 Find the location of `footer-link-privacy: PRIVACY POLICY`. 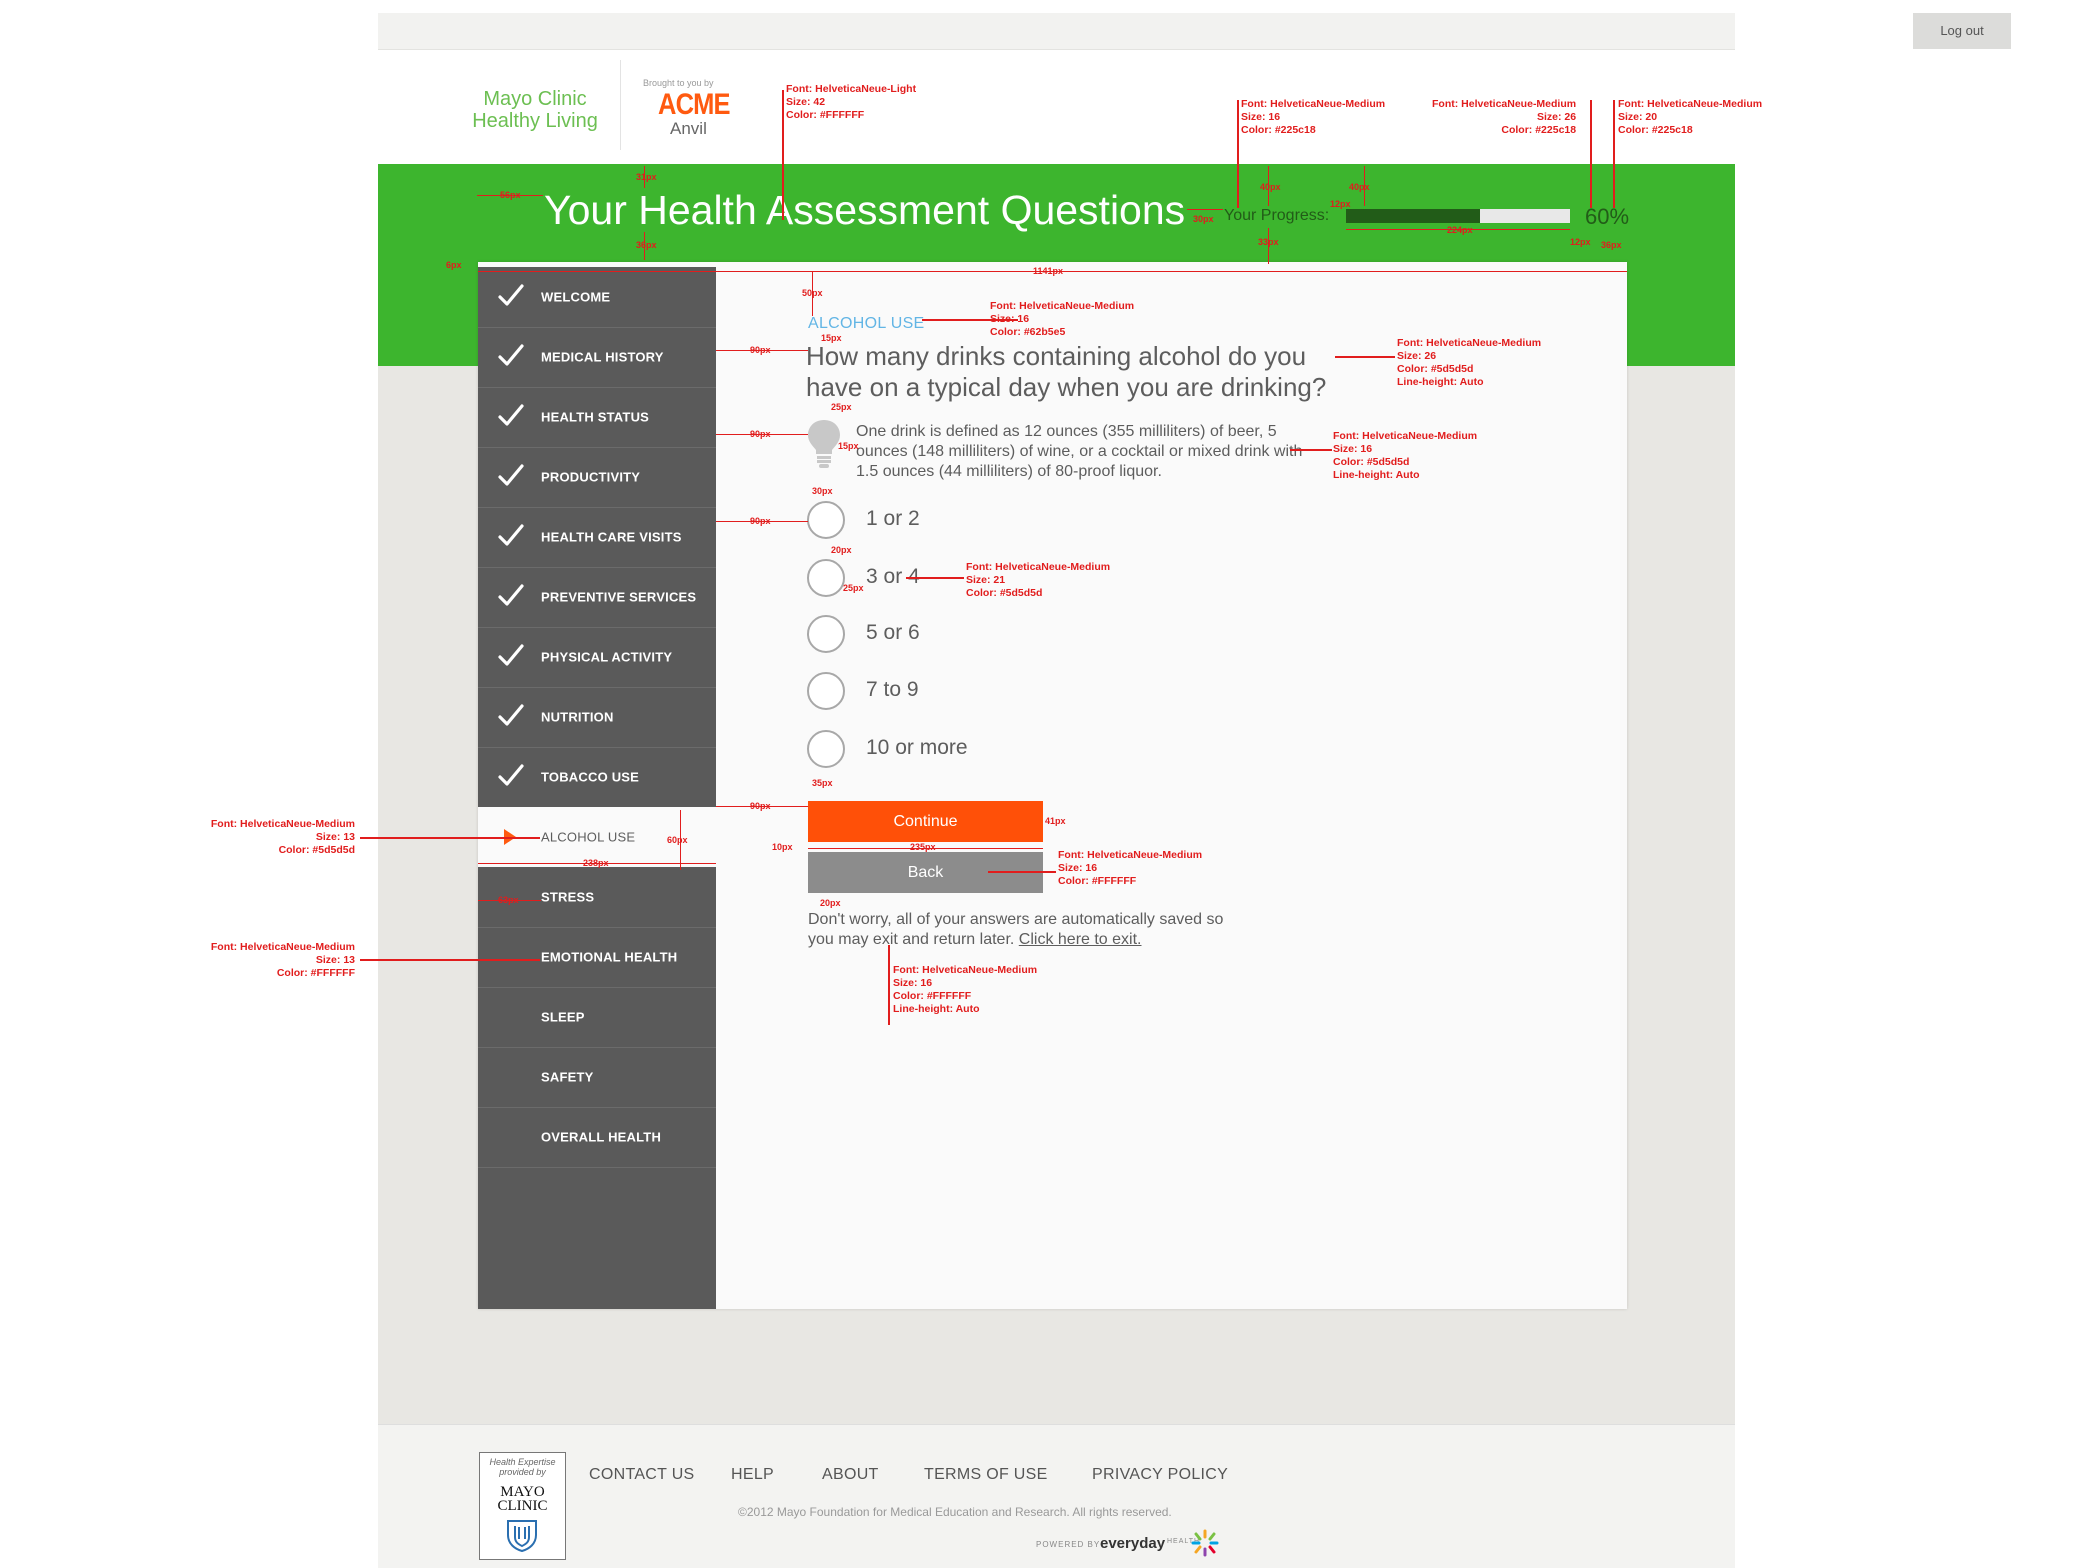

footer-link-privacy: PRIVACY POLICY is located at coordinates (1160, 1475).